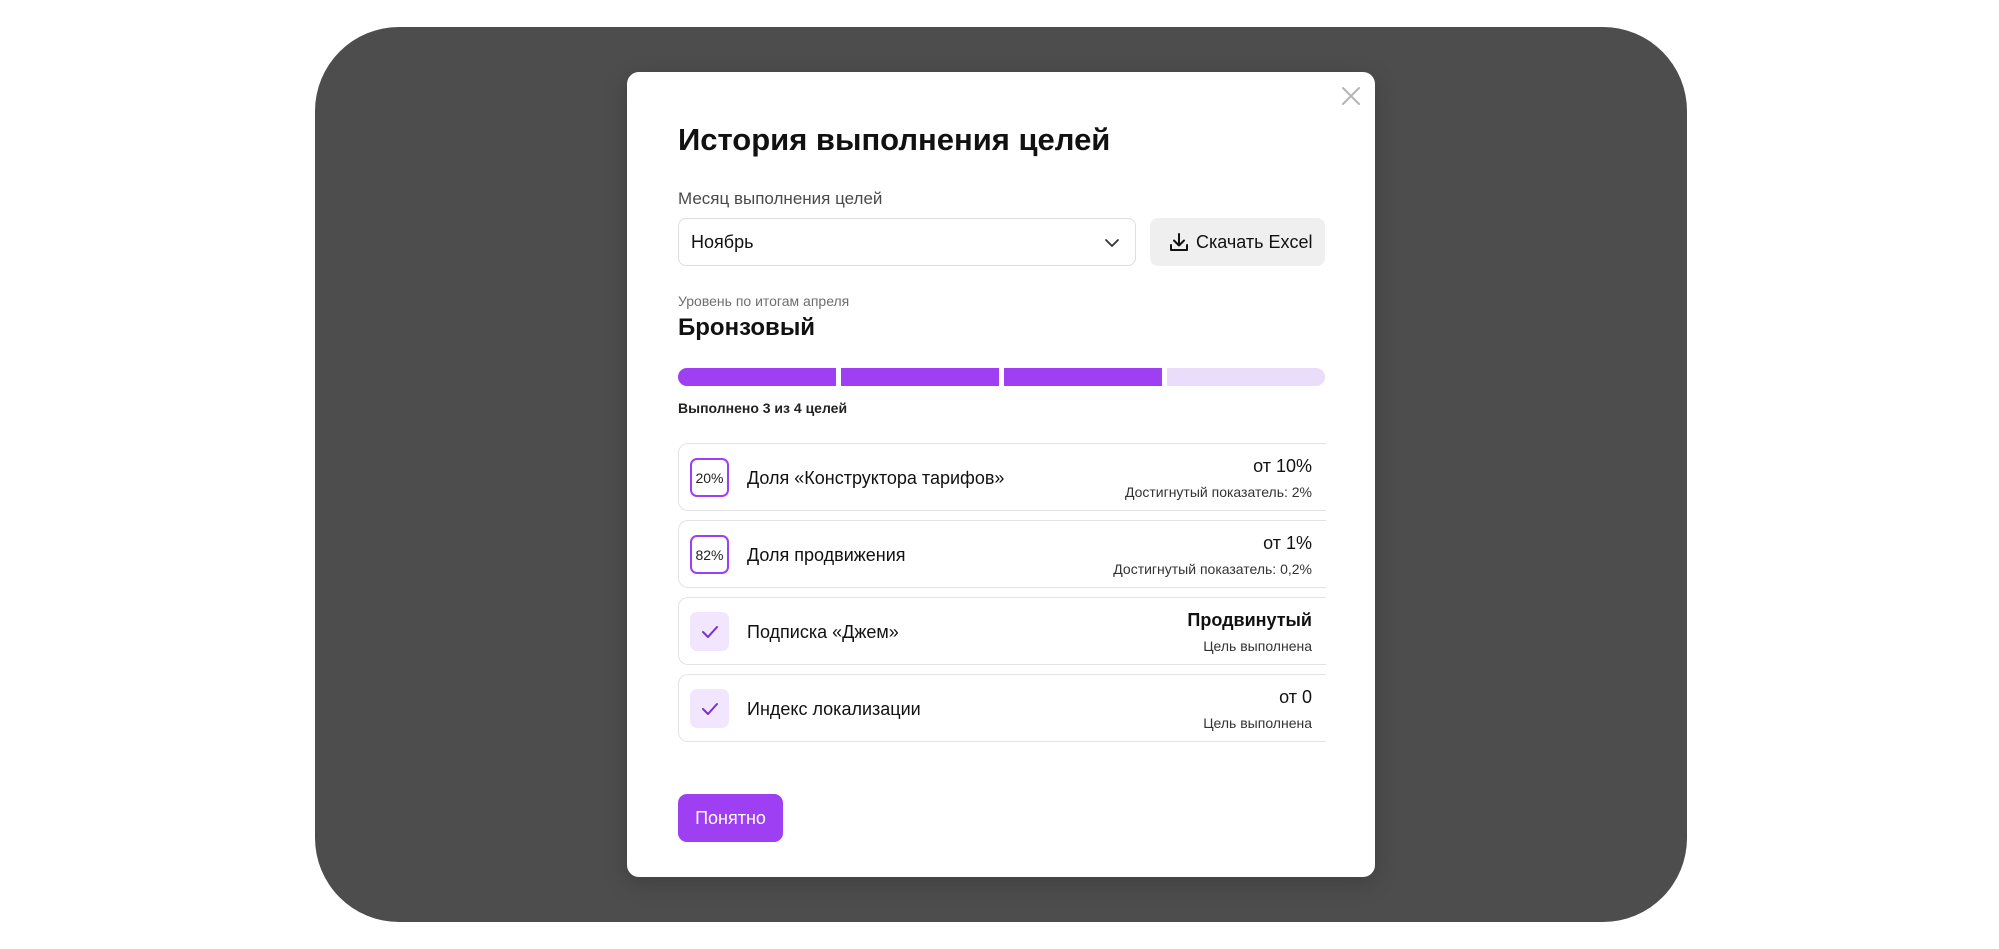  What do you see at coordinates (1212, 569) in the screenshot?
I see `goal-result: Достигнутый показатель: 0,2%` at bounding box center [1212, 569].